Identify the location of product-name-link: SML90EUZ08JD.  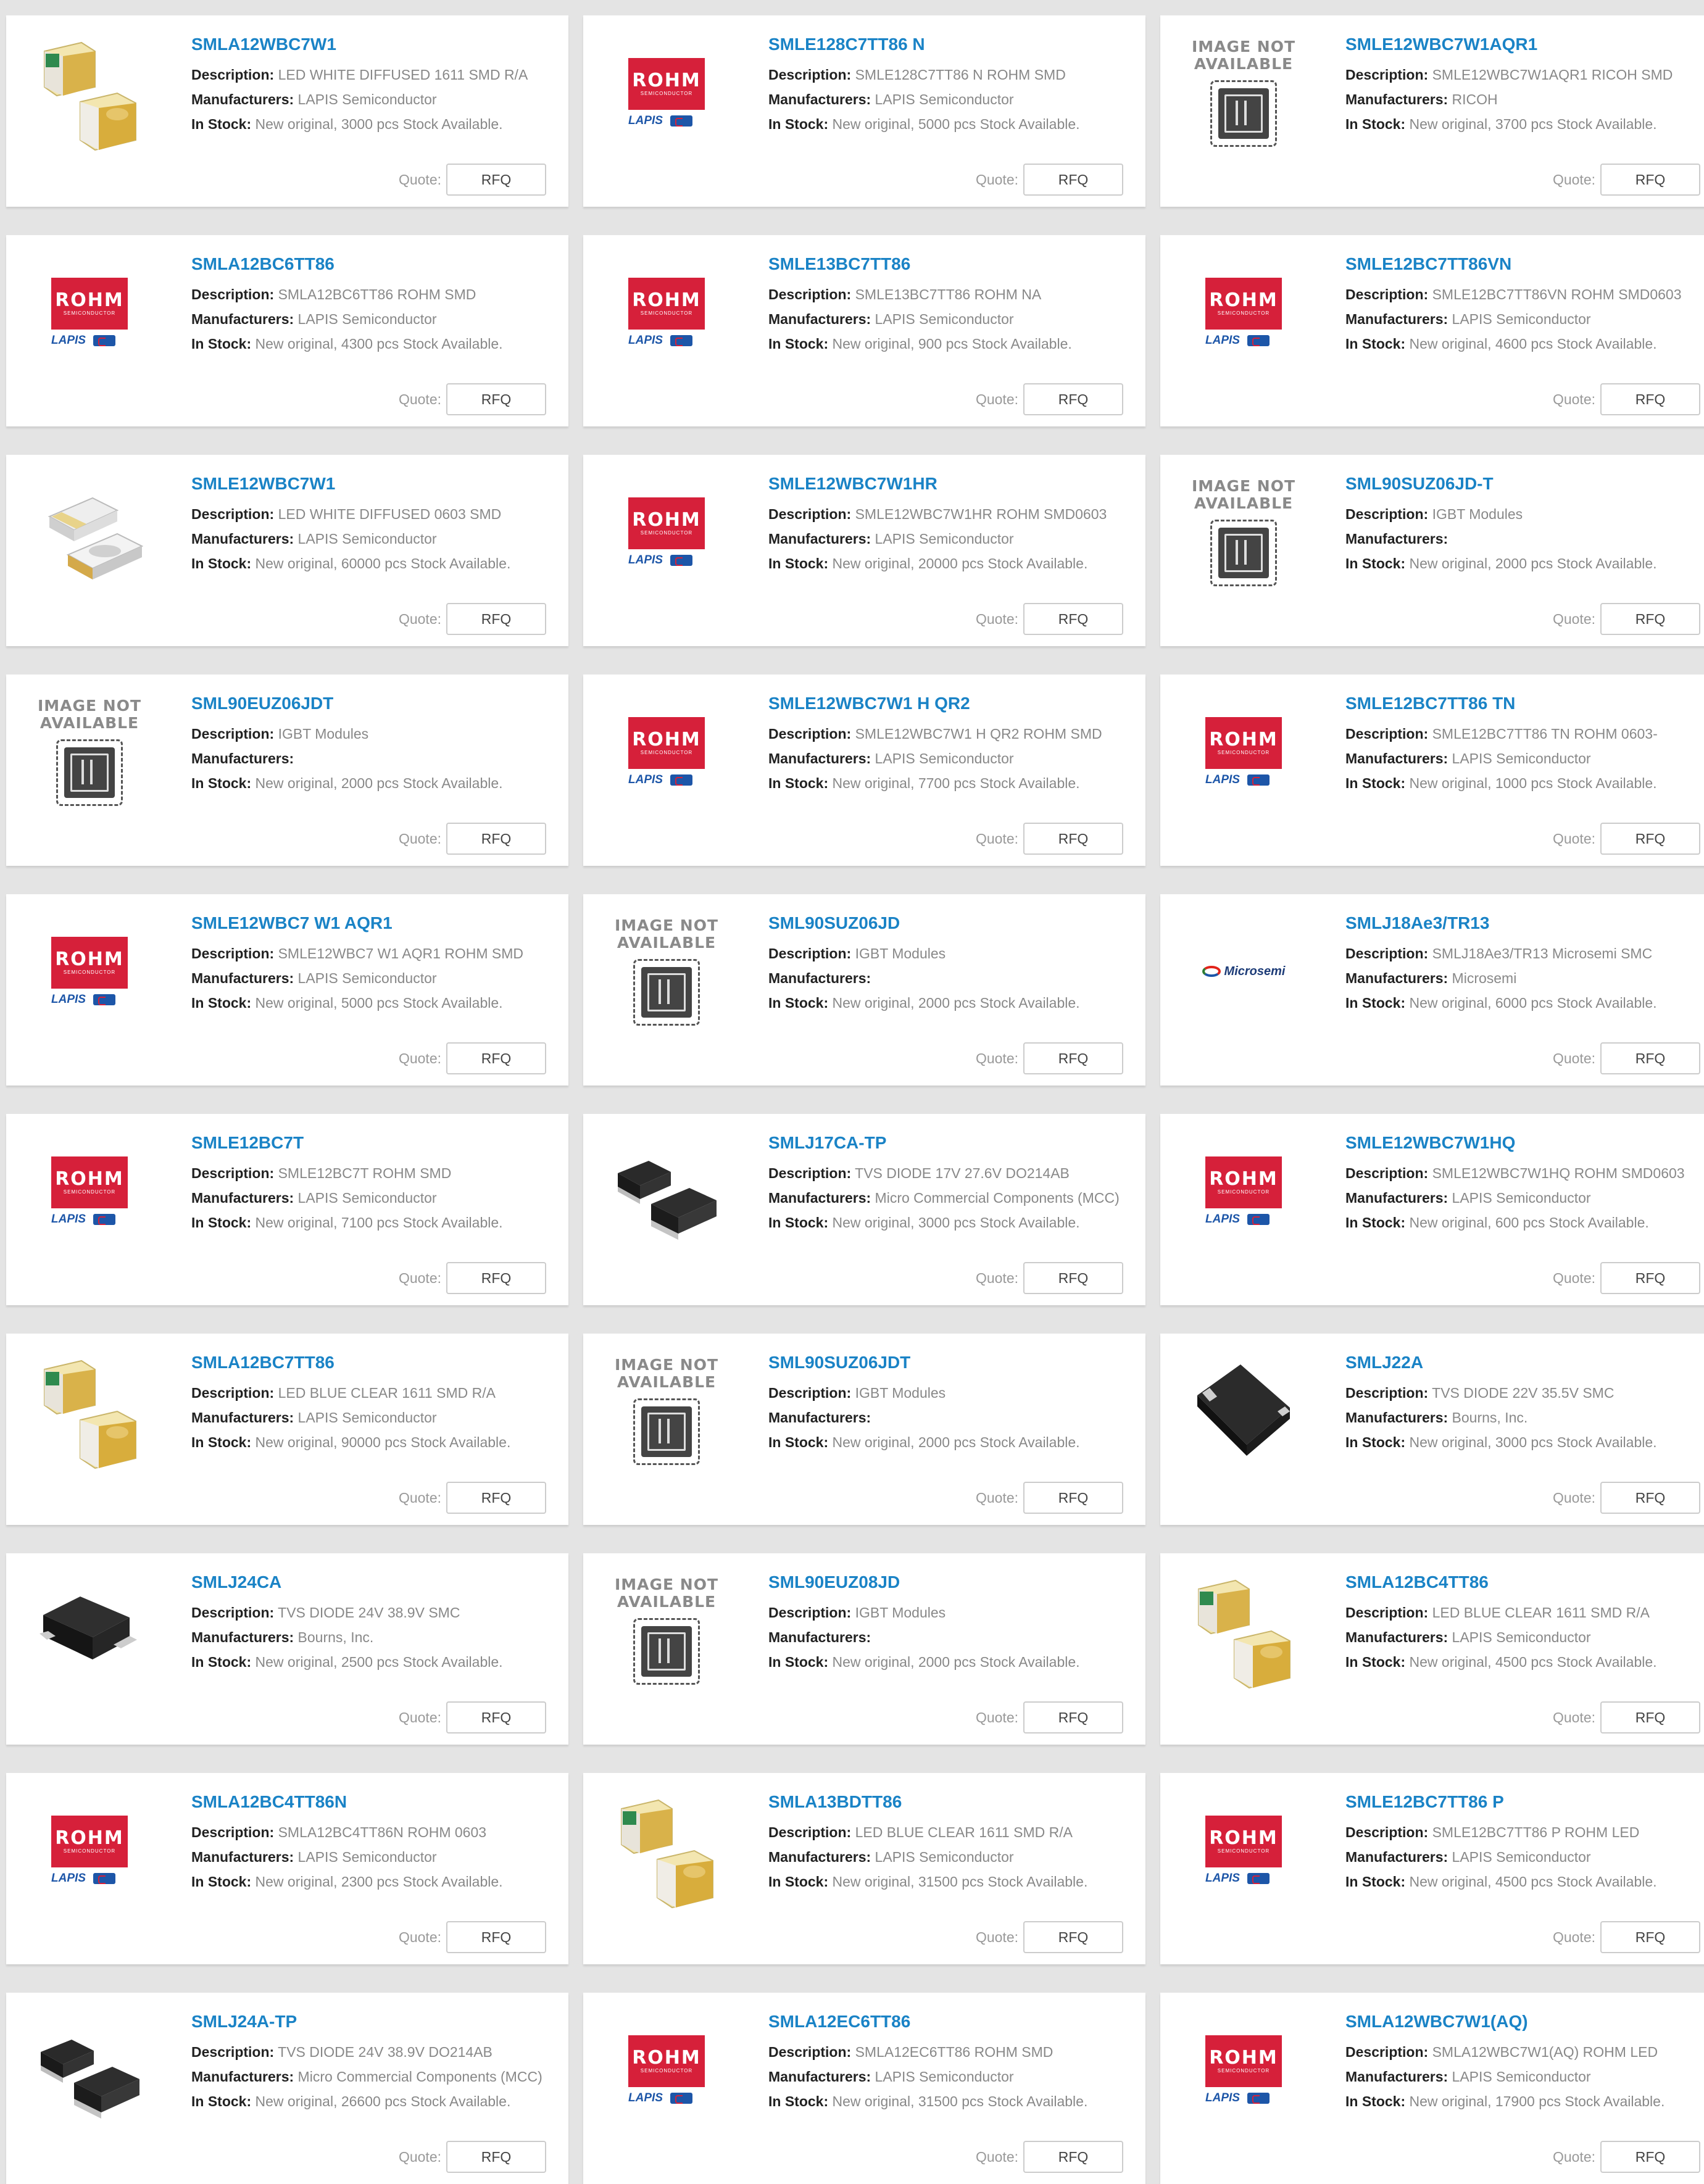
(956, 1582).